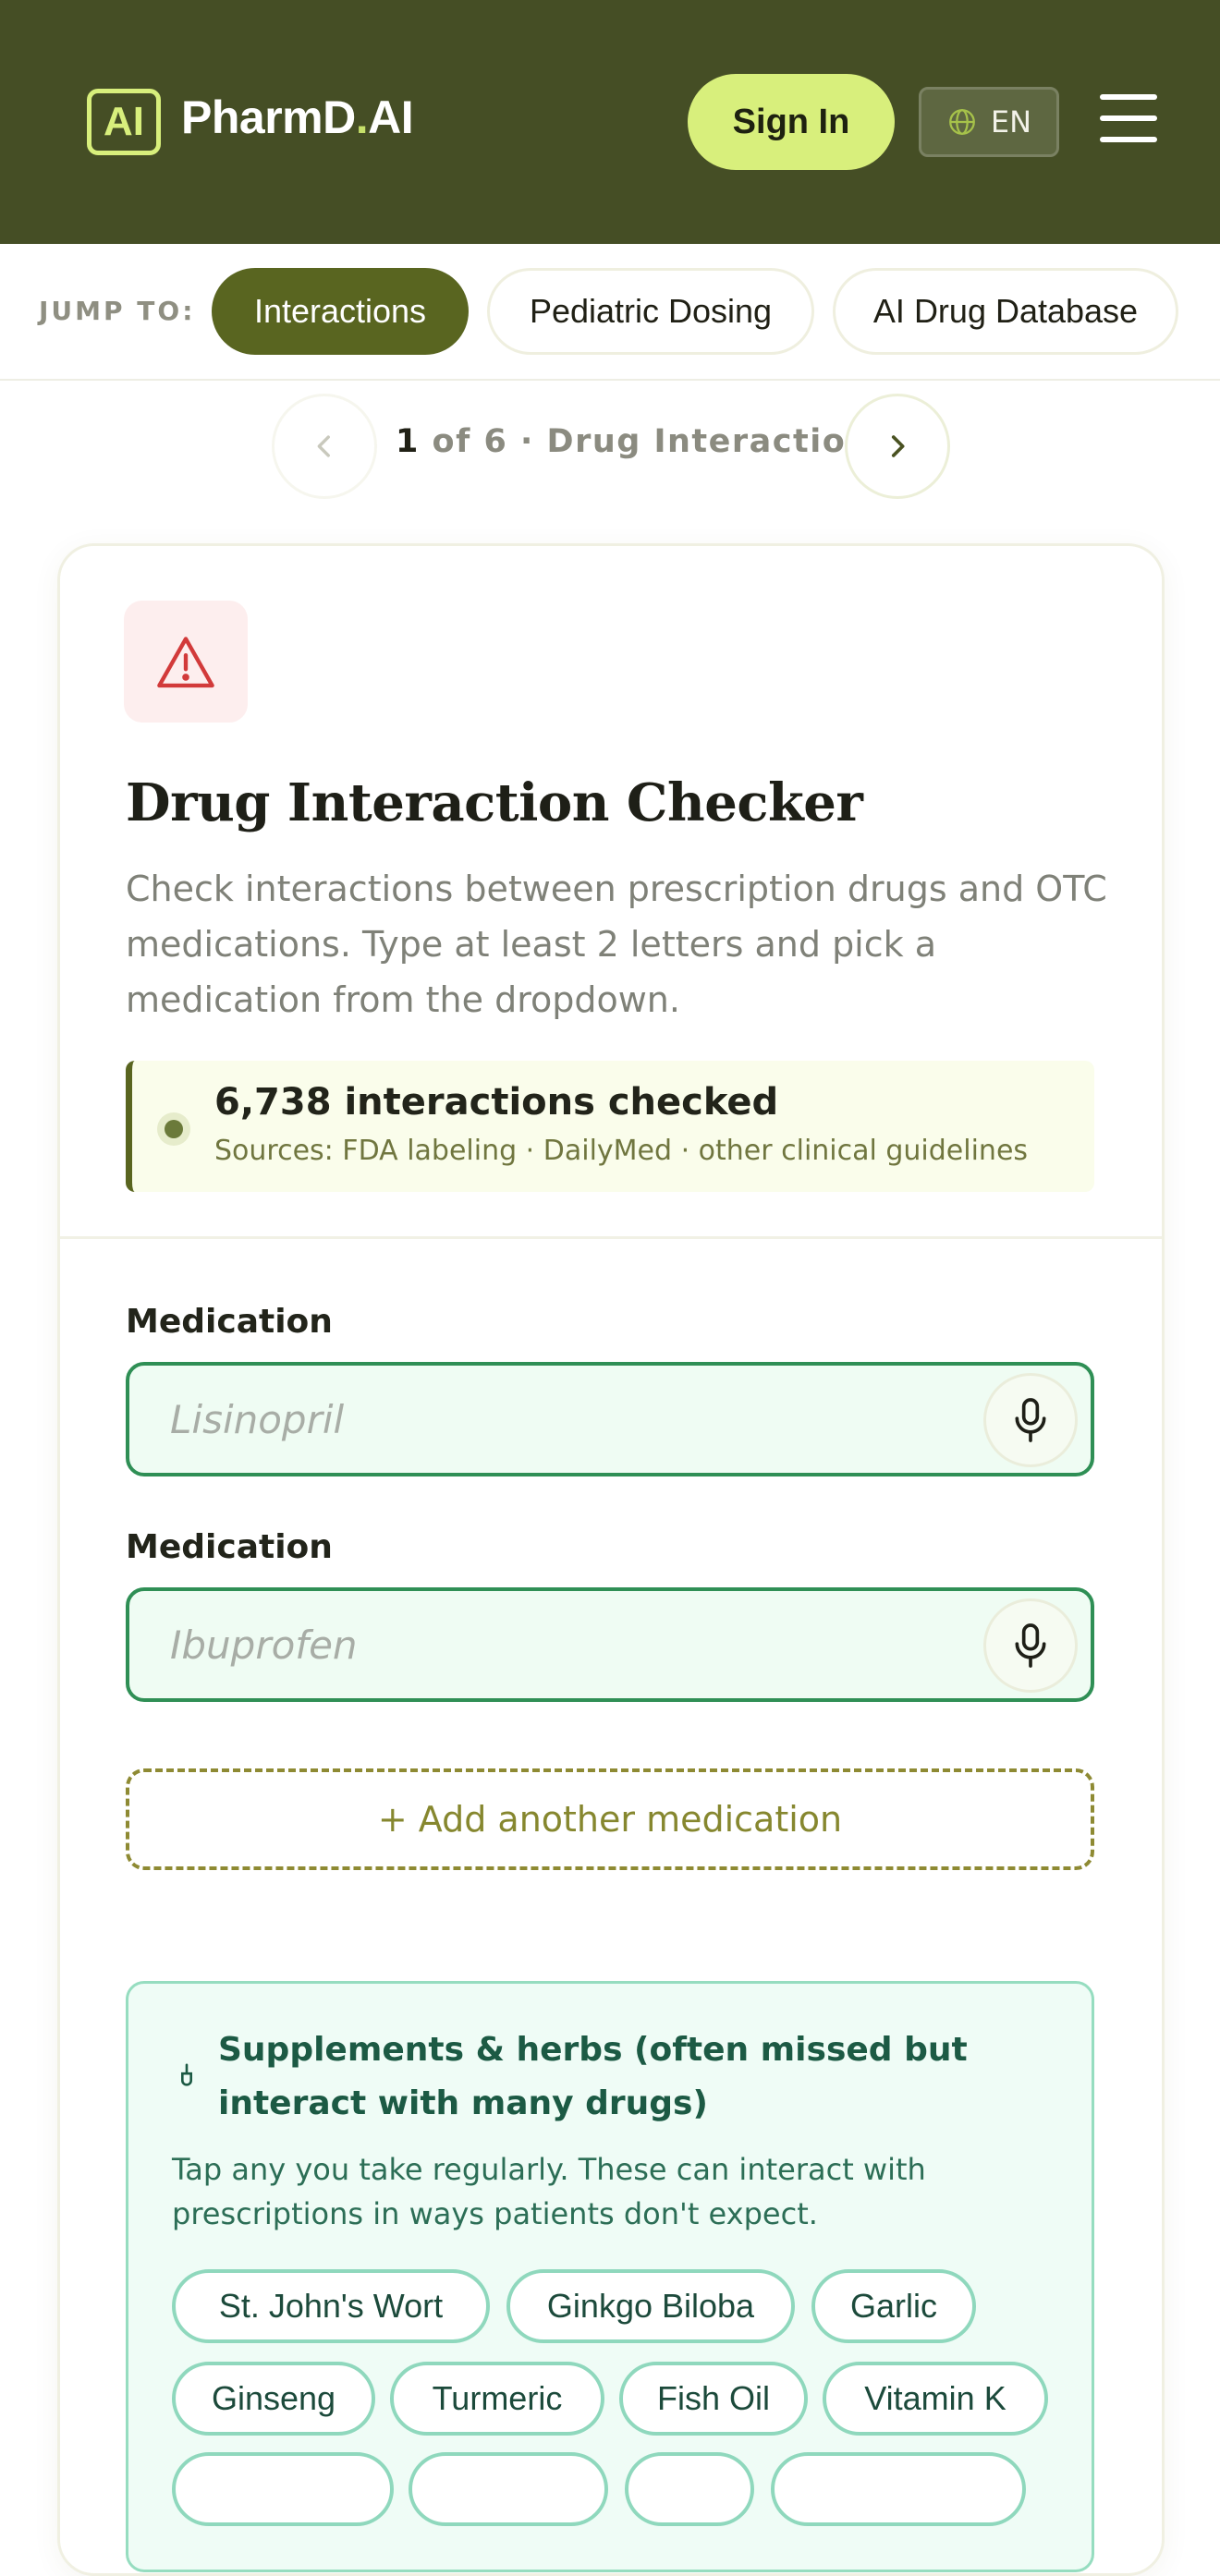 The width and height of the screenshot is (1220, 2576). I want to click on previous-tool-button, so click(324, 446).